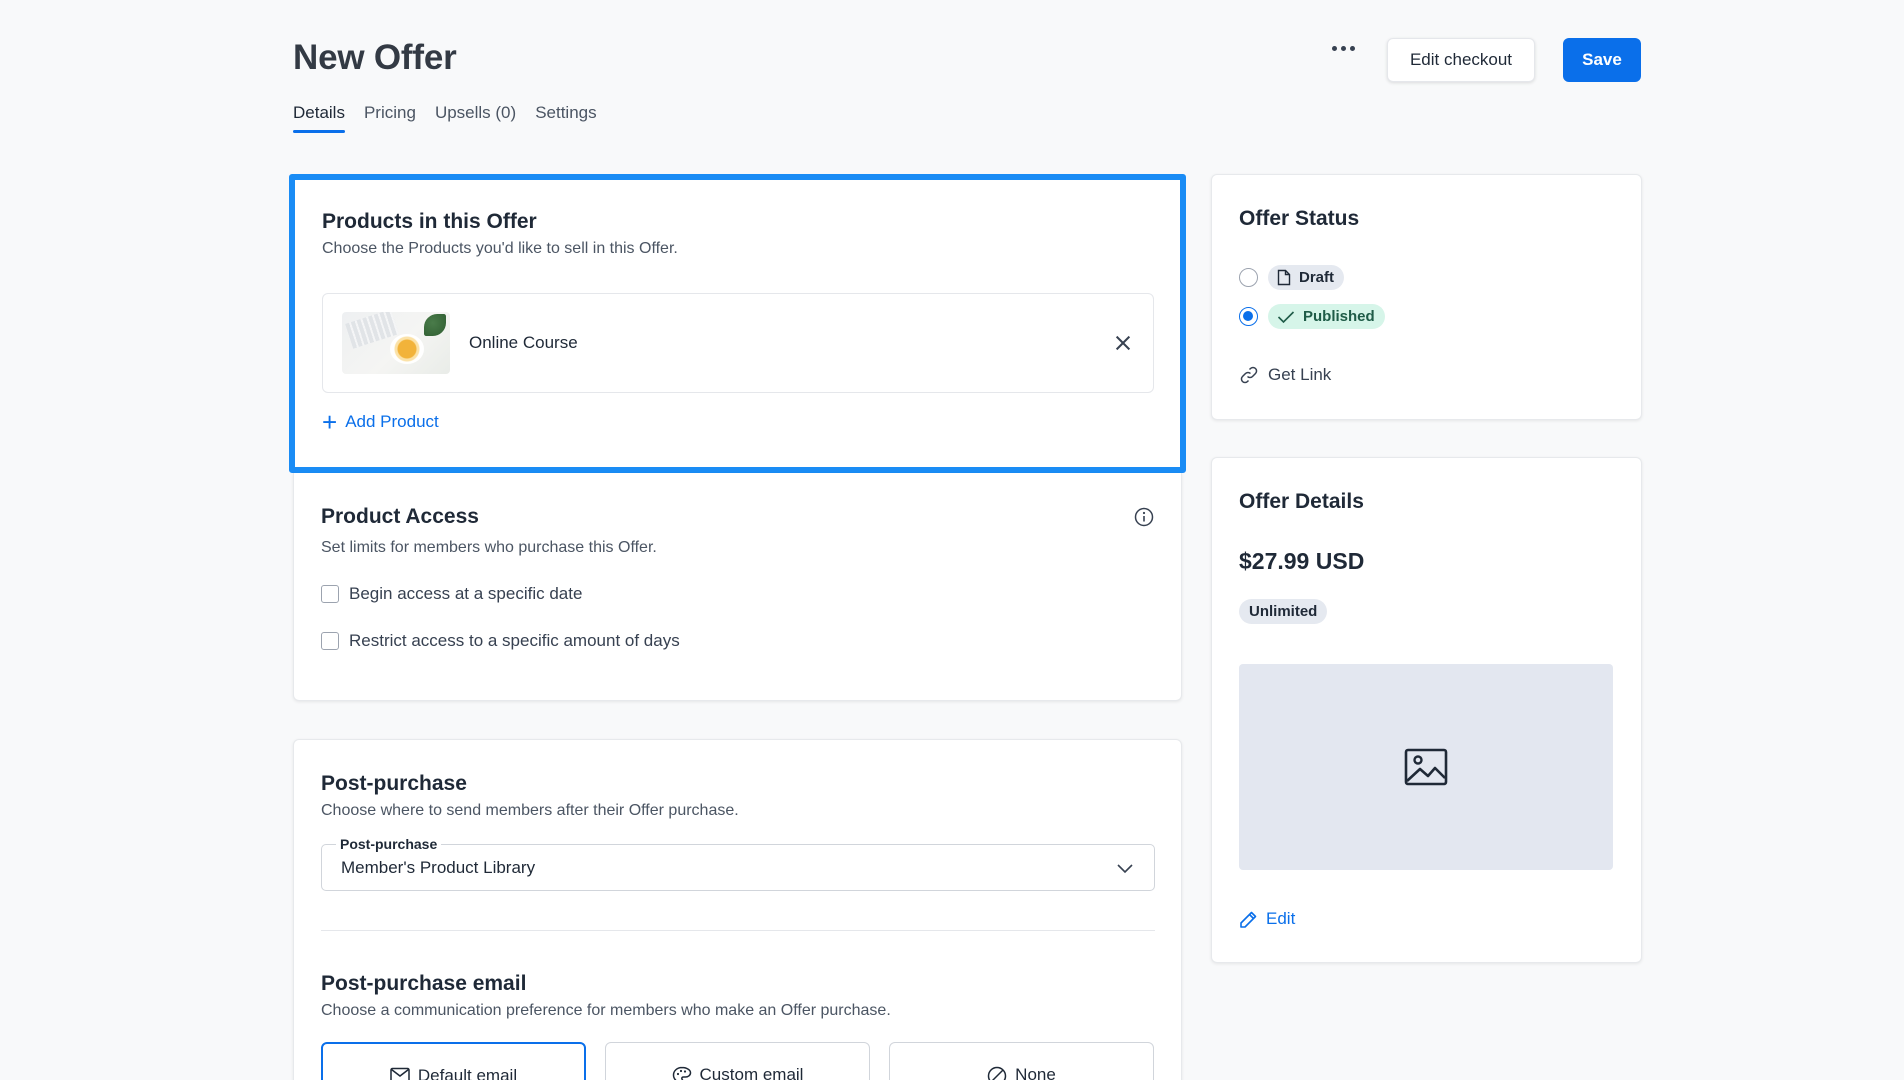 The image size is (1904, 1080). I want to click on email-option-none-label: None, so click(1035, 1072).